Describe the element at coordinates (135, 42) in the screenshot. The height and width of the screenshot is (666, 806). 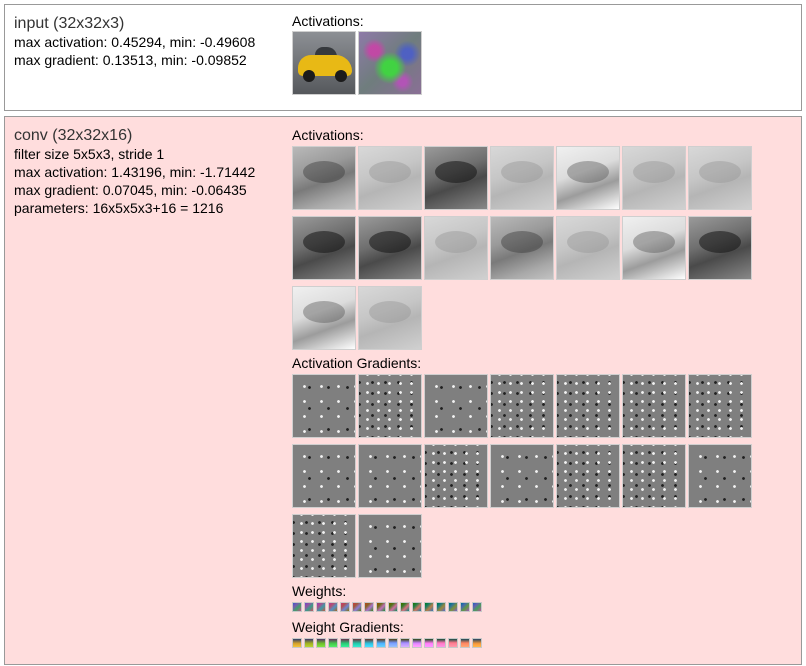
I see `input-max-activation: max activation: 0.45294, min: -0.49608` at that location.